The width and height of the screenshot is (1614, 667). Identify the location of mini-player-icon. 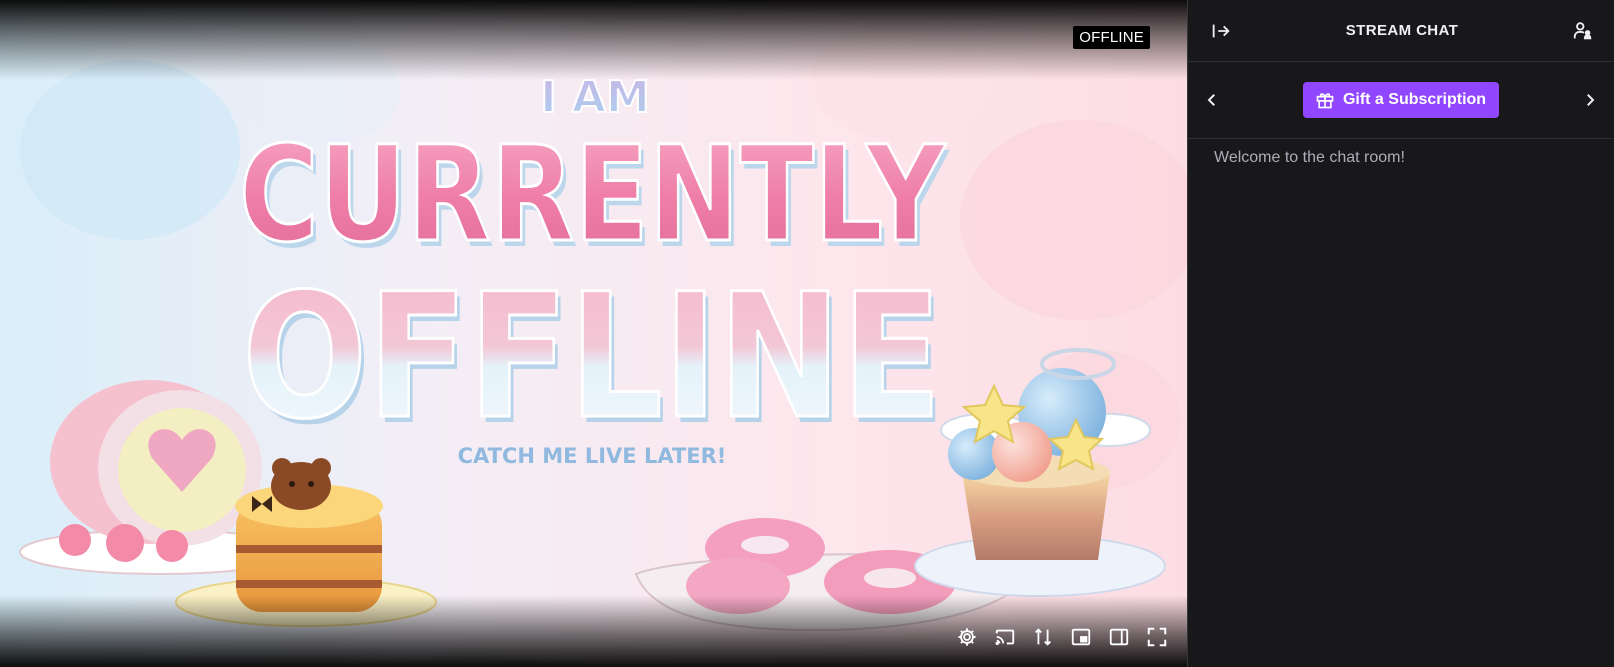
(1081, 637).